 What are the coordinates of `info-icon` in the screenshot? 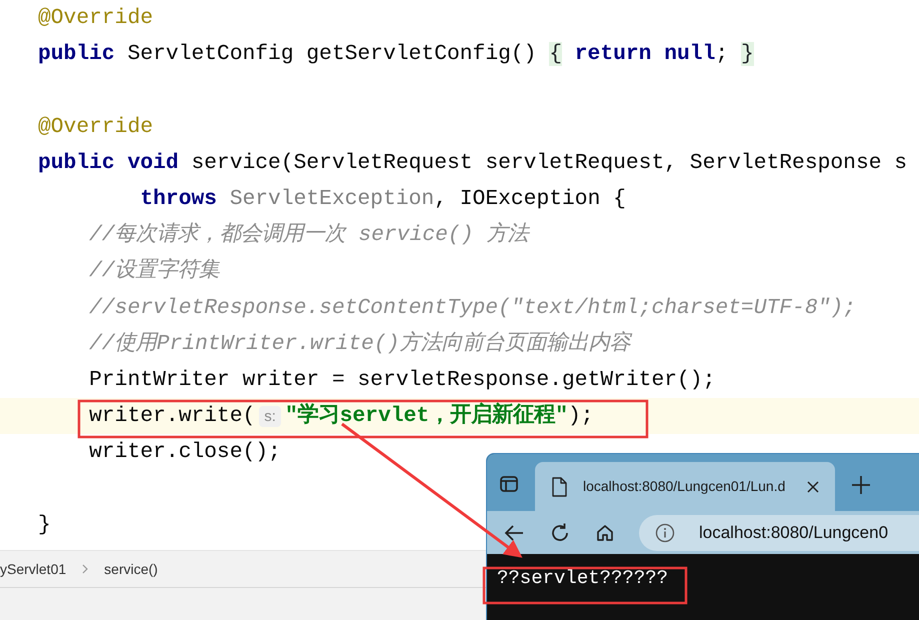 It's located at (665, 532).